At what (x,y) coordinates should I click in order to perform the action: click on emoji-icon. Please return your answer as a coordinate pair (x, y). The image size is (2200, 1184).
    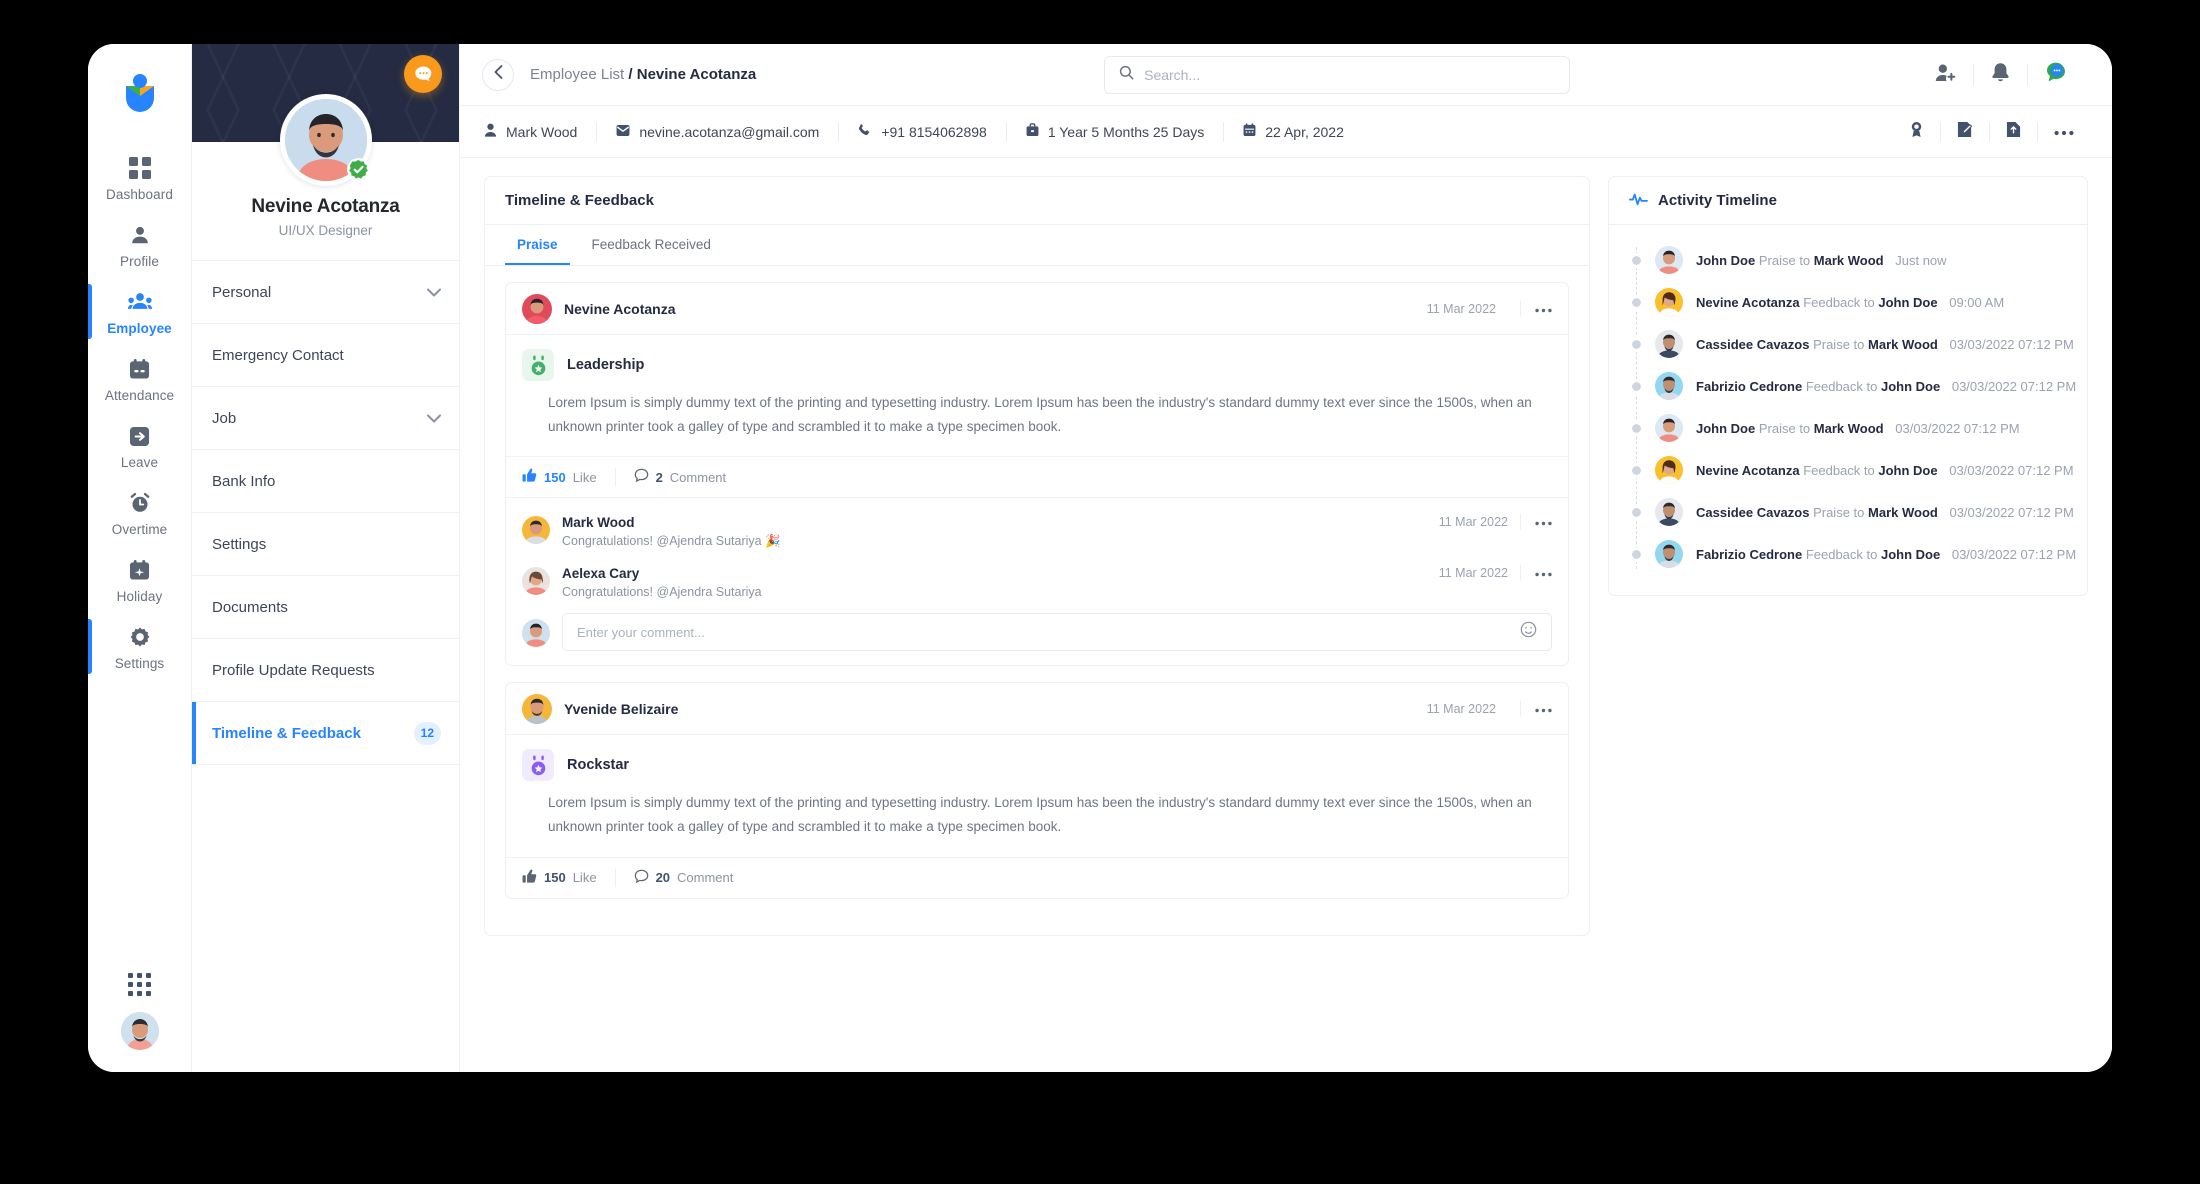
    Looking at the image, I should click on (1528, 632).